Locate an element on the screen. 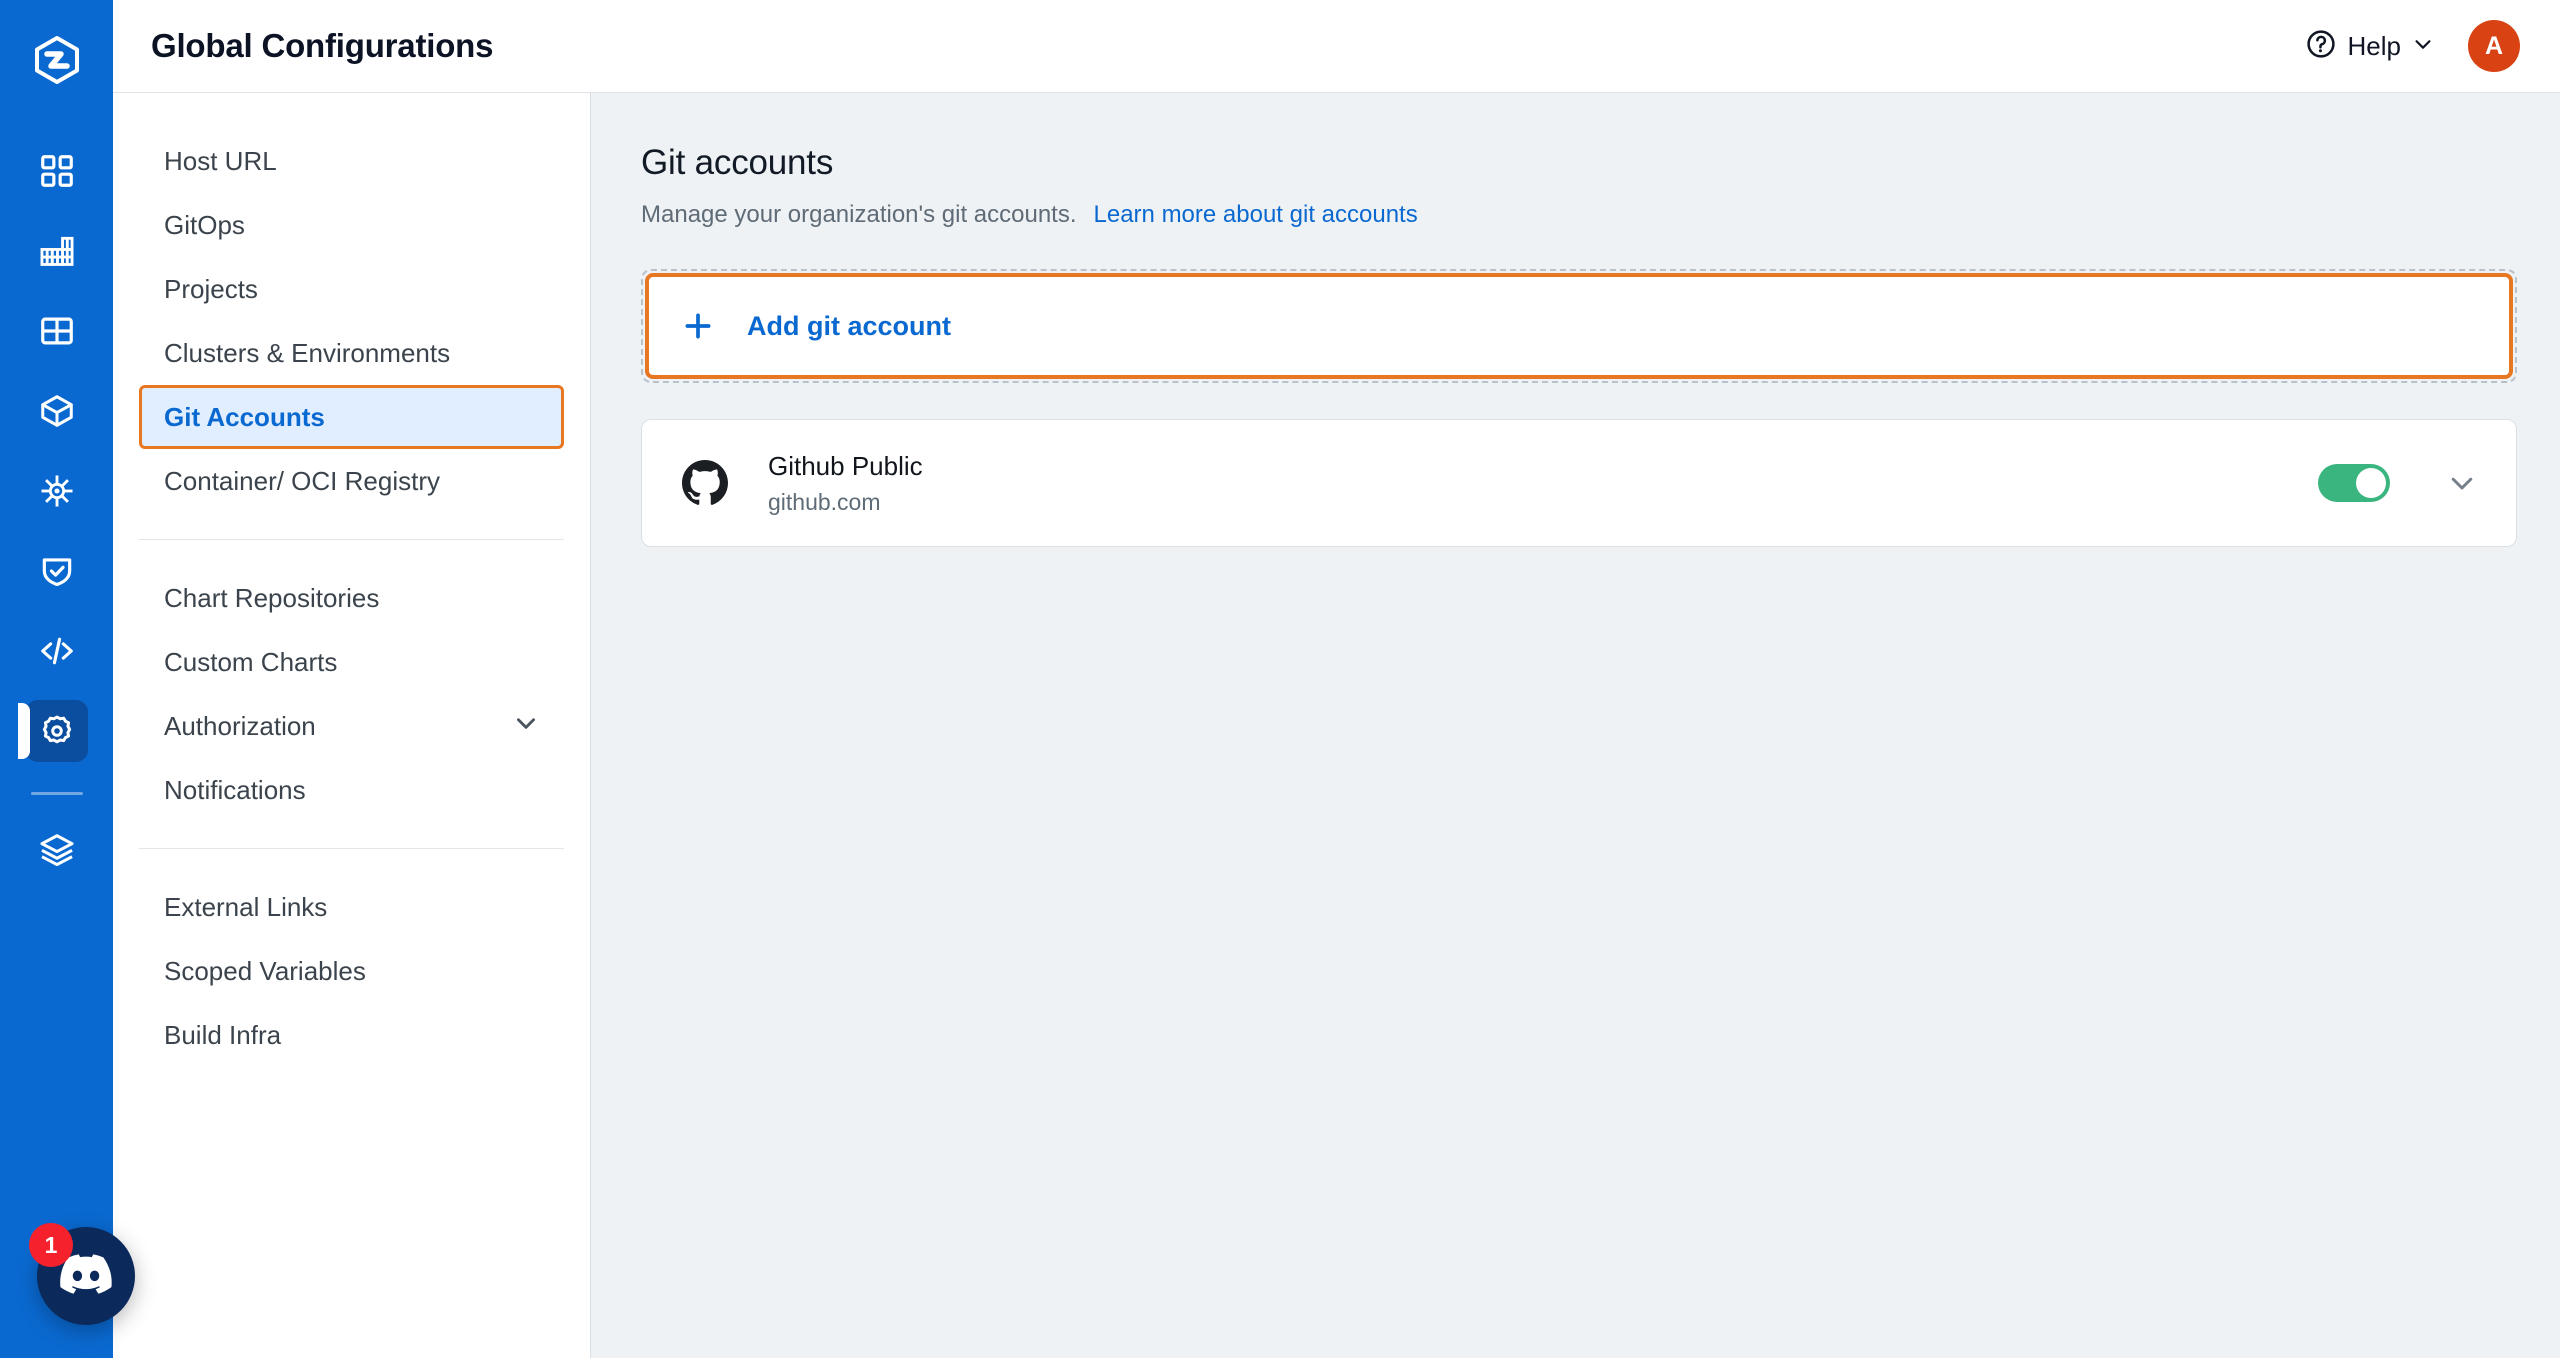  app-groups-icon is located at coordinates (57, 331).